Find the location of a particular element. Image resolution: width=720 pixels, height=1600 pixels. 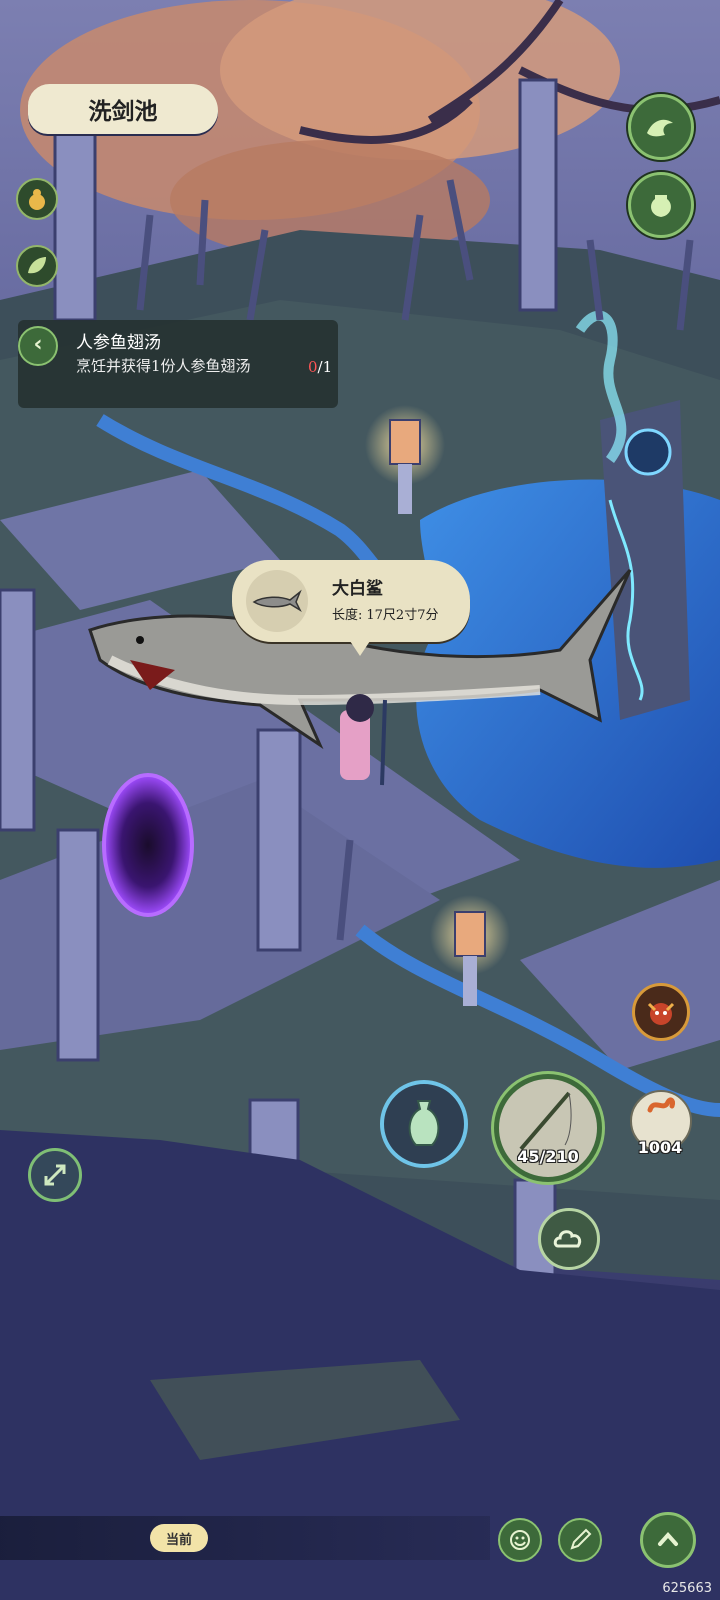

shark-icon is located at coordinates (277, 600).